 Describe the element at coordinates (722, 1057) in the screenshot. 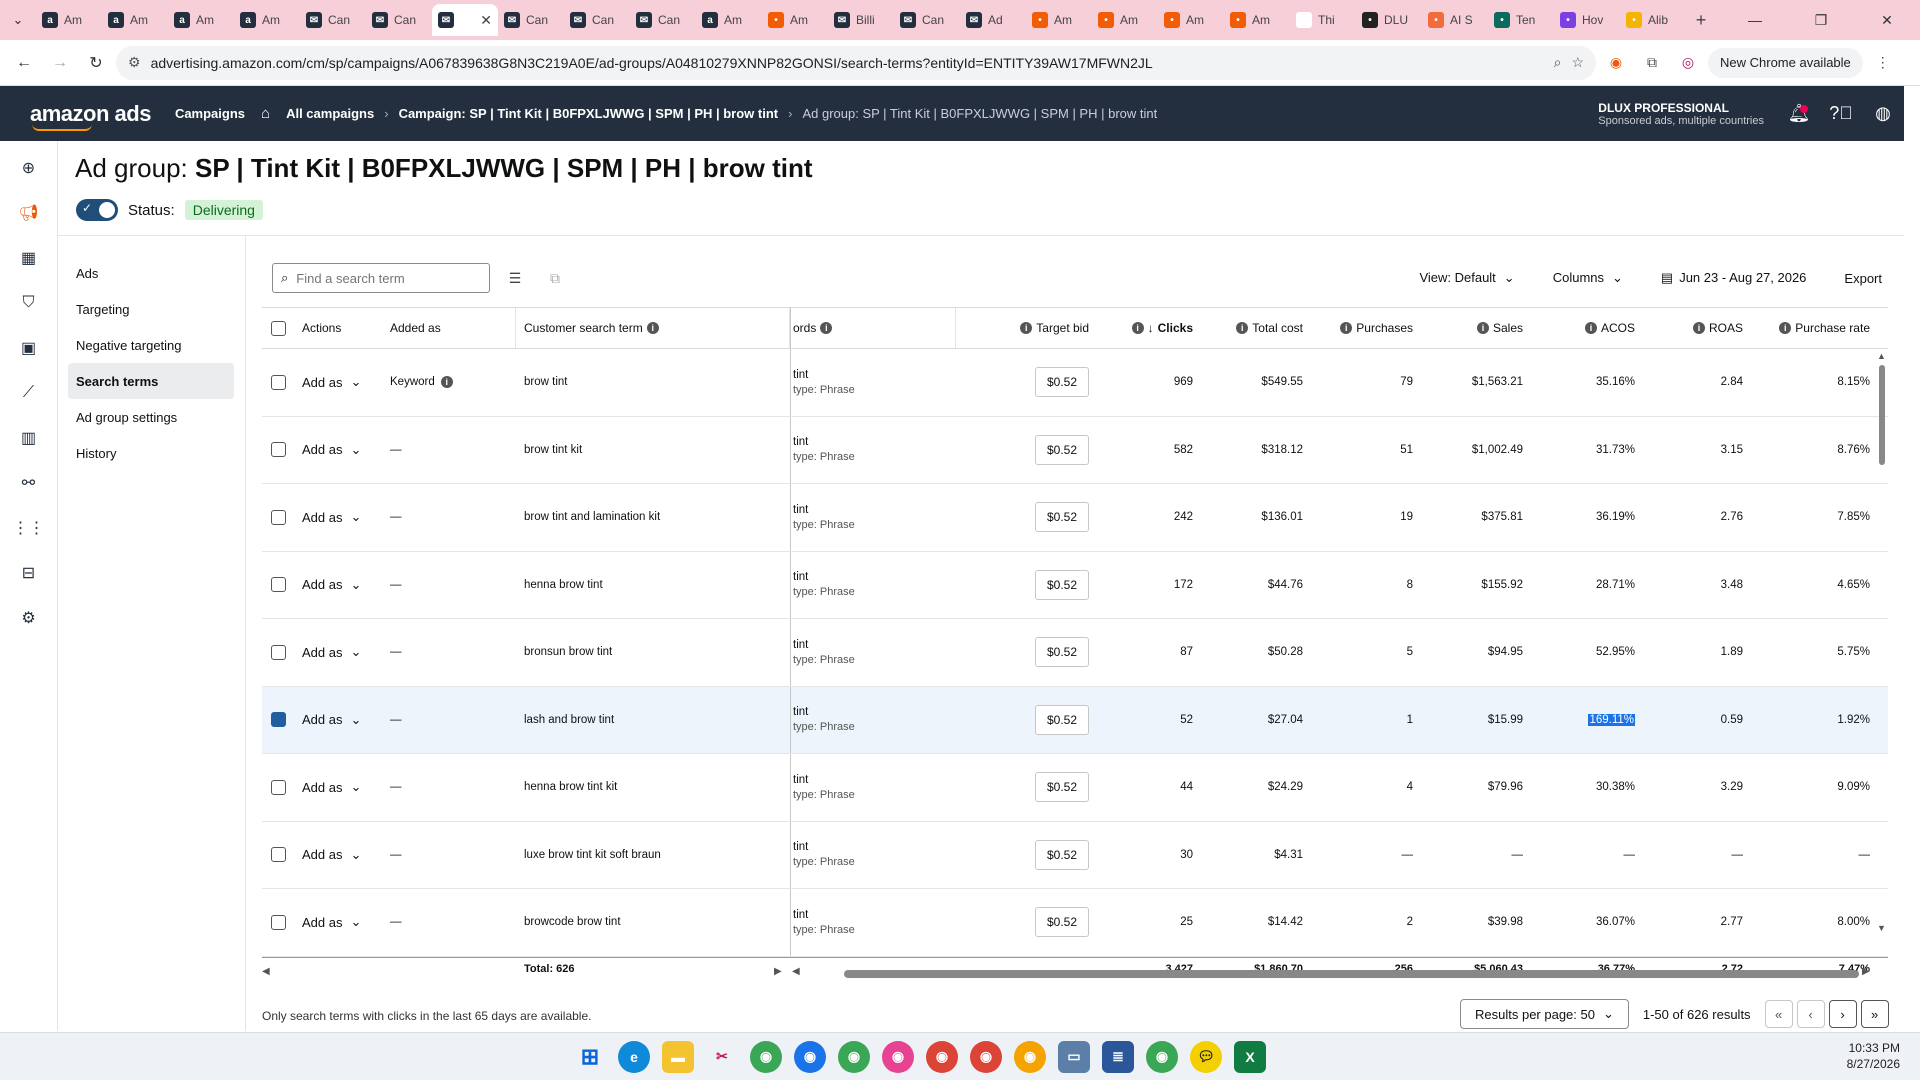

I see `snipping-tool-icon: ✂` at that location.